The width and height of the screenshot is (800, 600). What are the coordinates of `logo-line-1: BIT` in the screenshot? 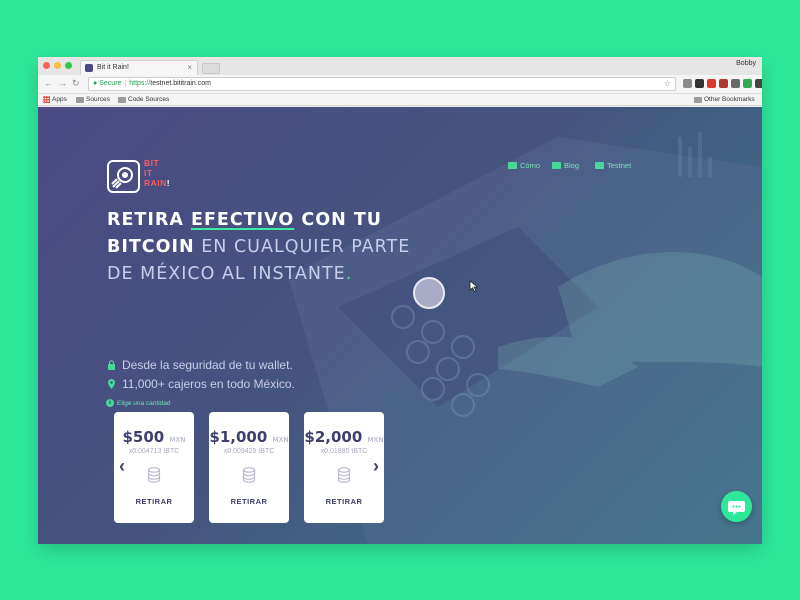 It's located at (152, 163).